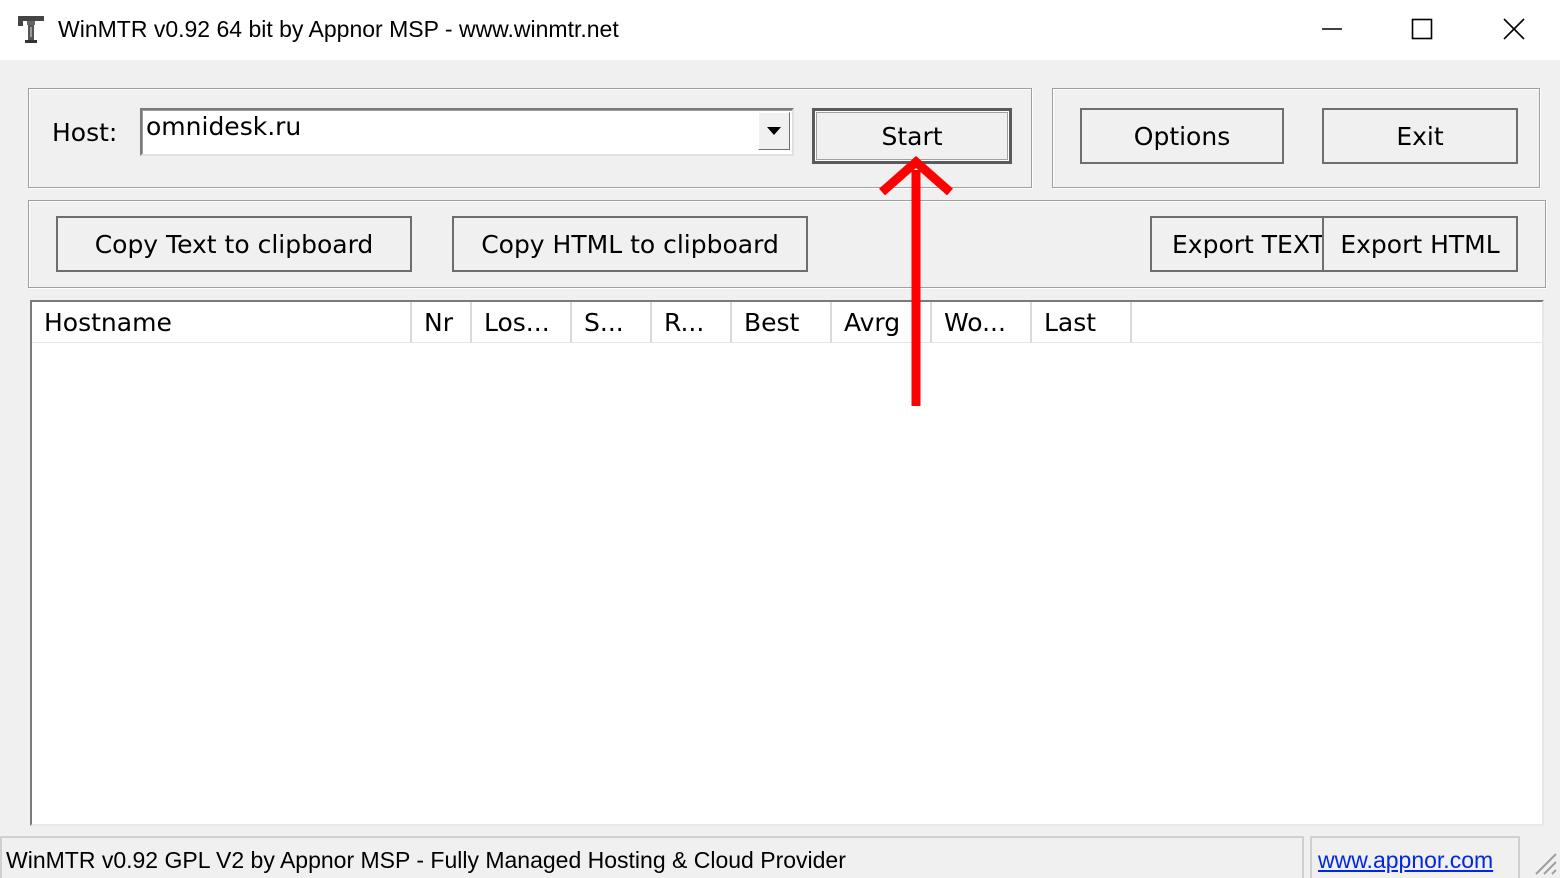 This screenshot has width=1560, height=878. Describe the element at coordinates (630, 244) in the screenshot. I see `copy-html-button: Copy HTML to clipboard` at that location.